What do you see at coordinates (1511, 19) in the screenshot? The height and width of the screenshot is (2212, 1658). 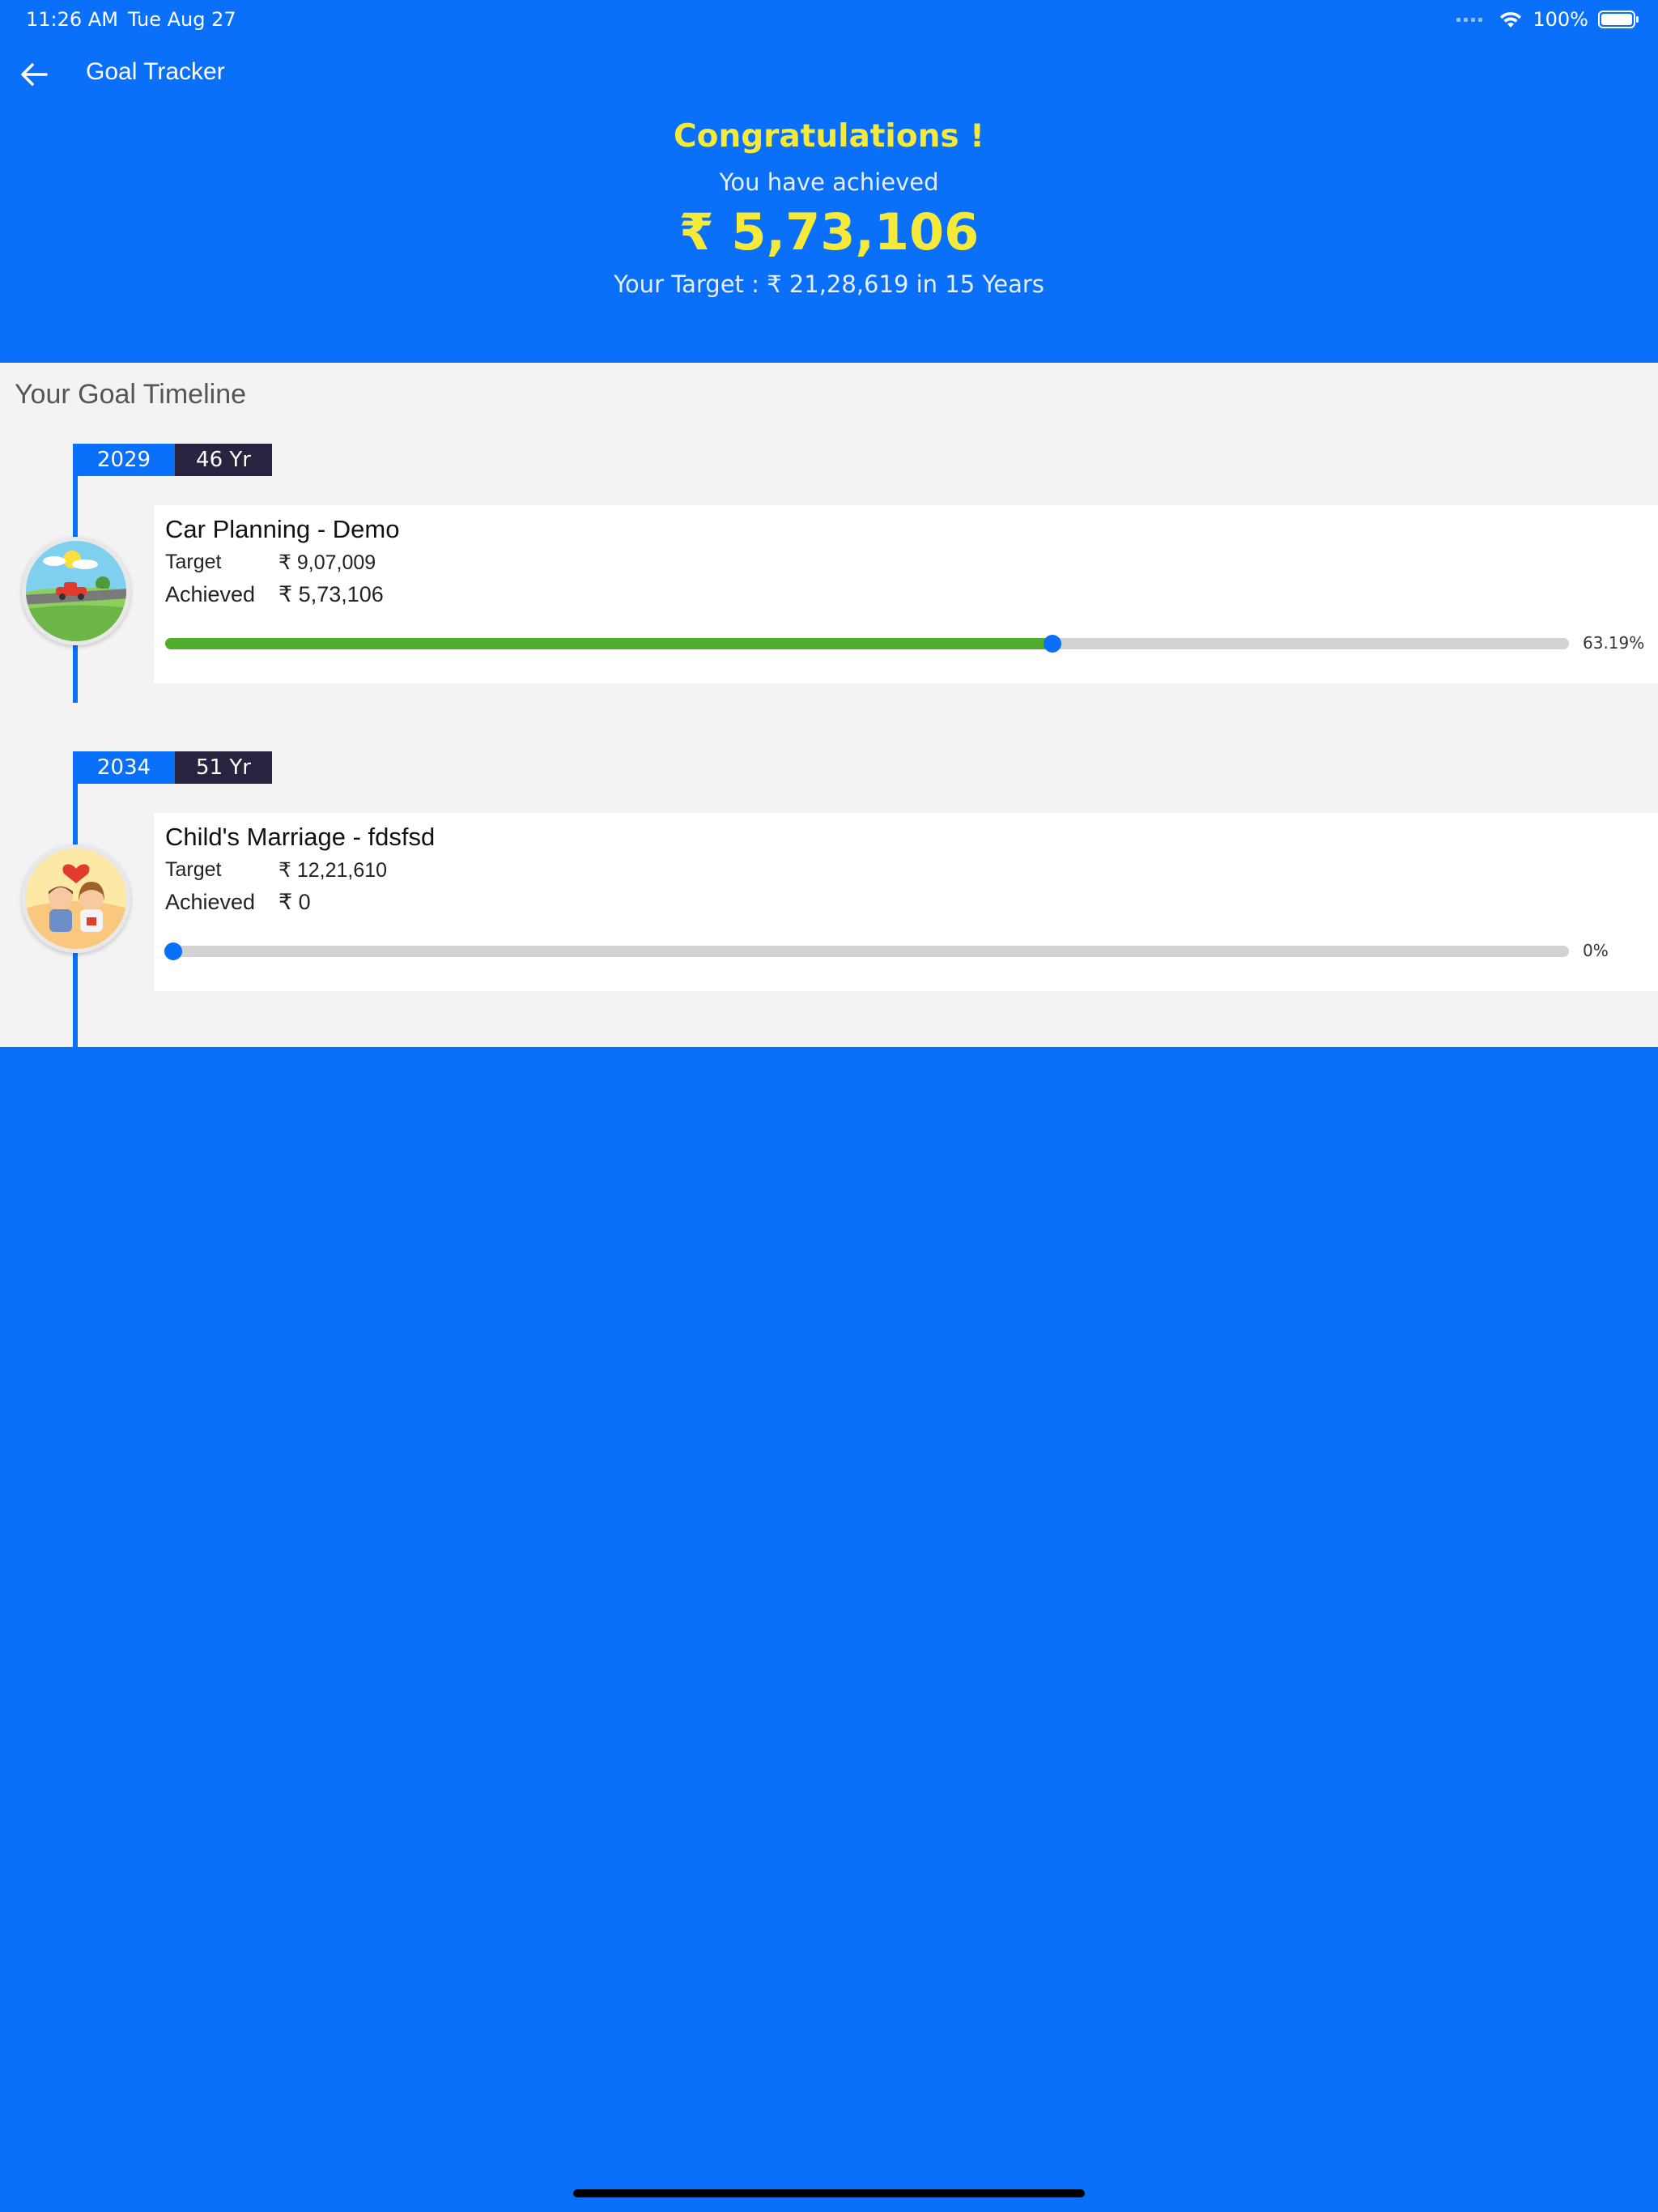 I see `wifi-icon` at bounding box center [1511, 19].